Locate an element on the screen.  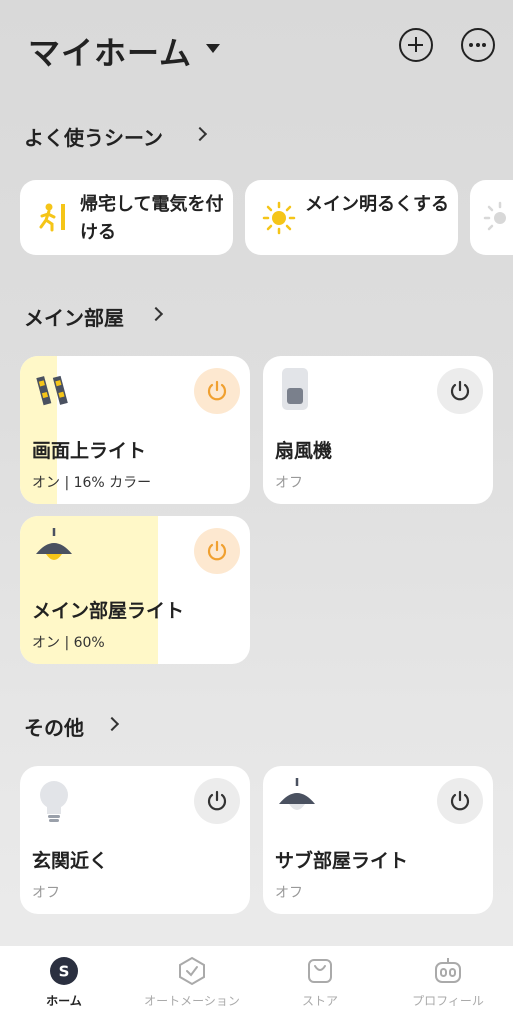
scene-card: 帰宅して電気を付ける is located at coordinates (126, 217).